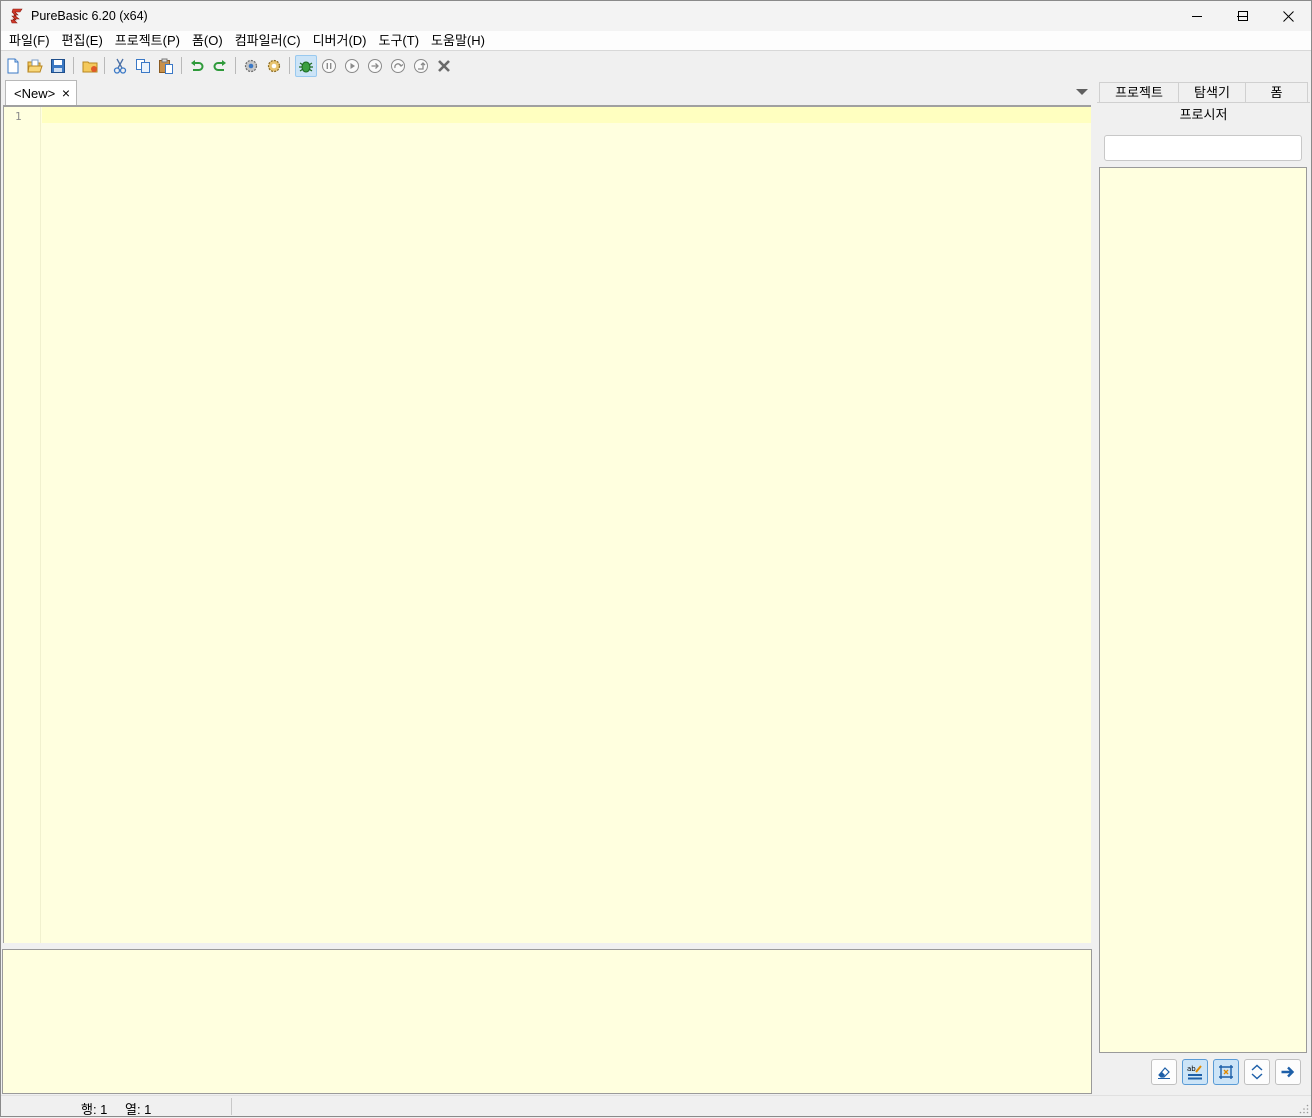 The image size is (1312, 1118). What do you see at coordinates (22, 525) in the screenshot?
I see `line-number-gutter: 1` at bounding box center [22, 525].